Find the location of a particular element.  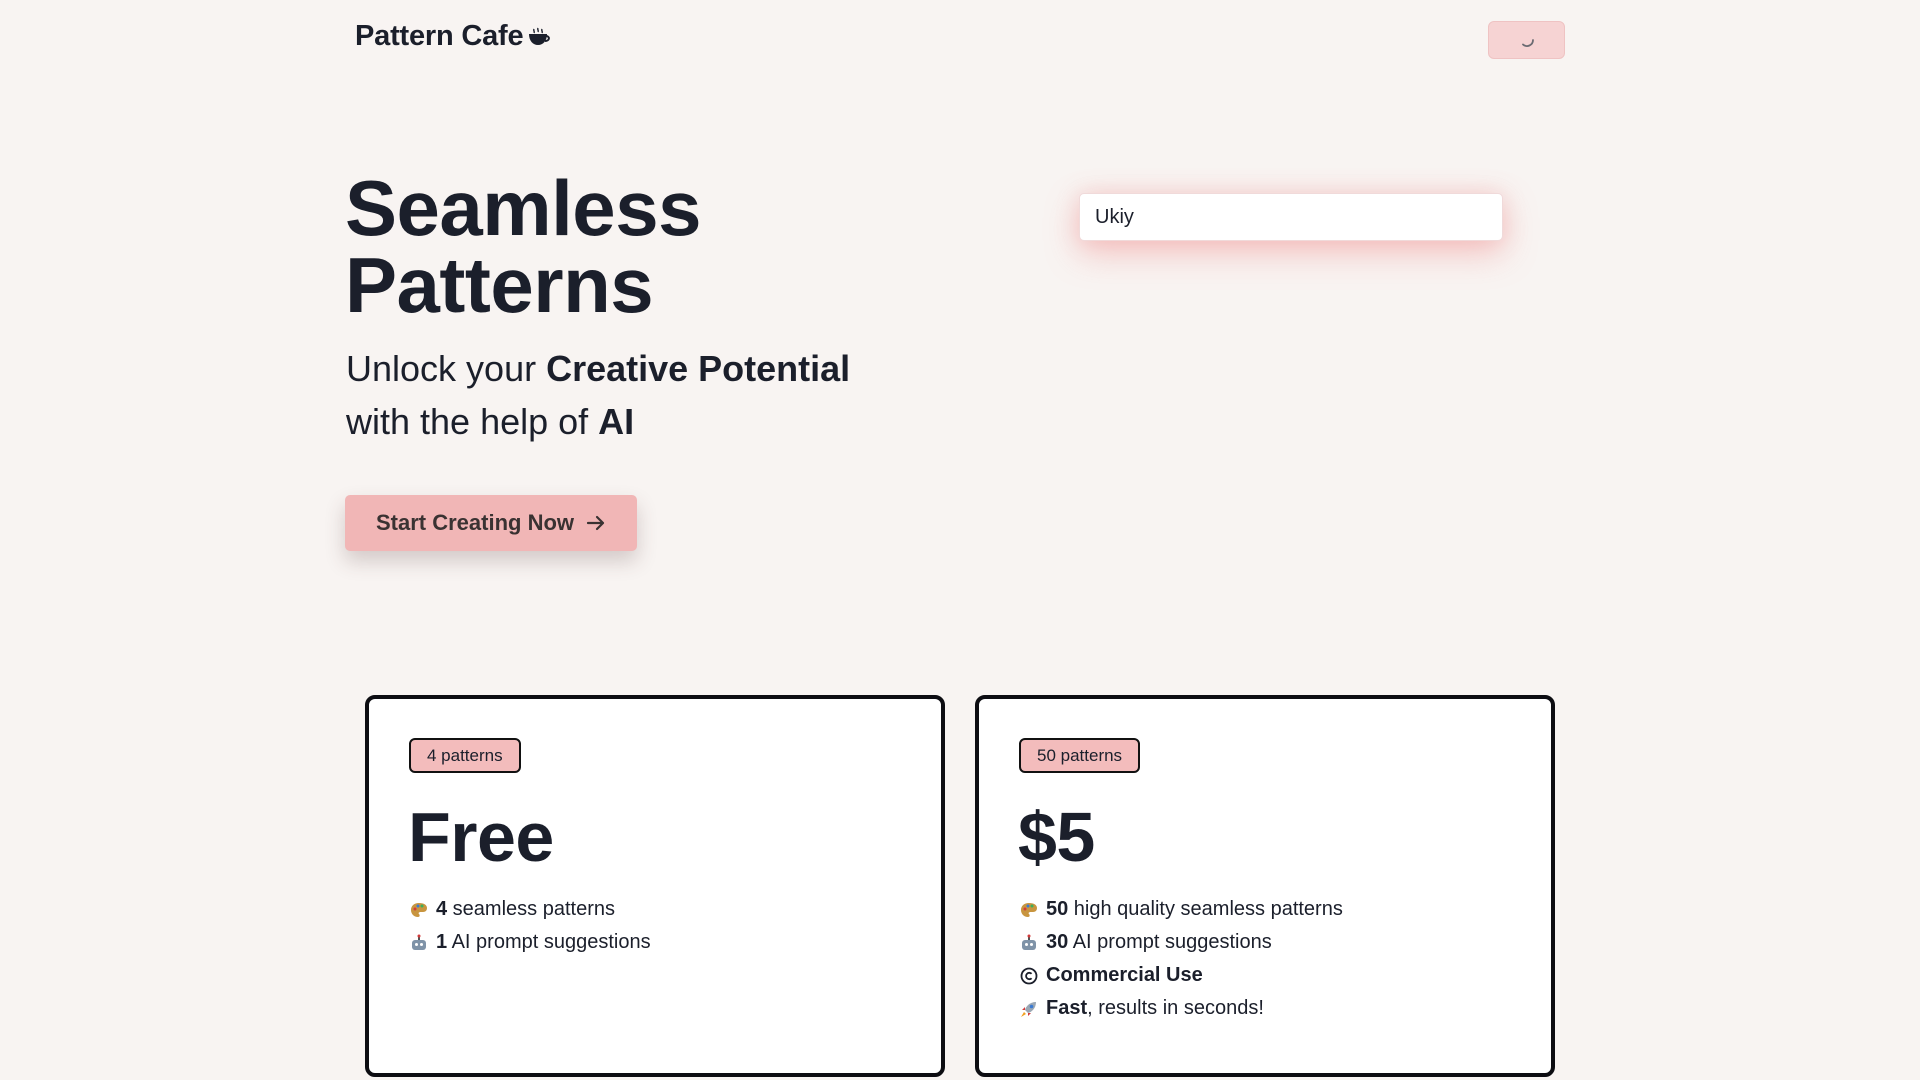

subtitle-text-2: with the help of is located at coordinates (472, 421).